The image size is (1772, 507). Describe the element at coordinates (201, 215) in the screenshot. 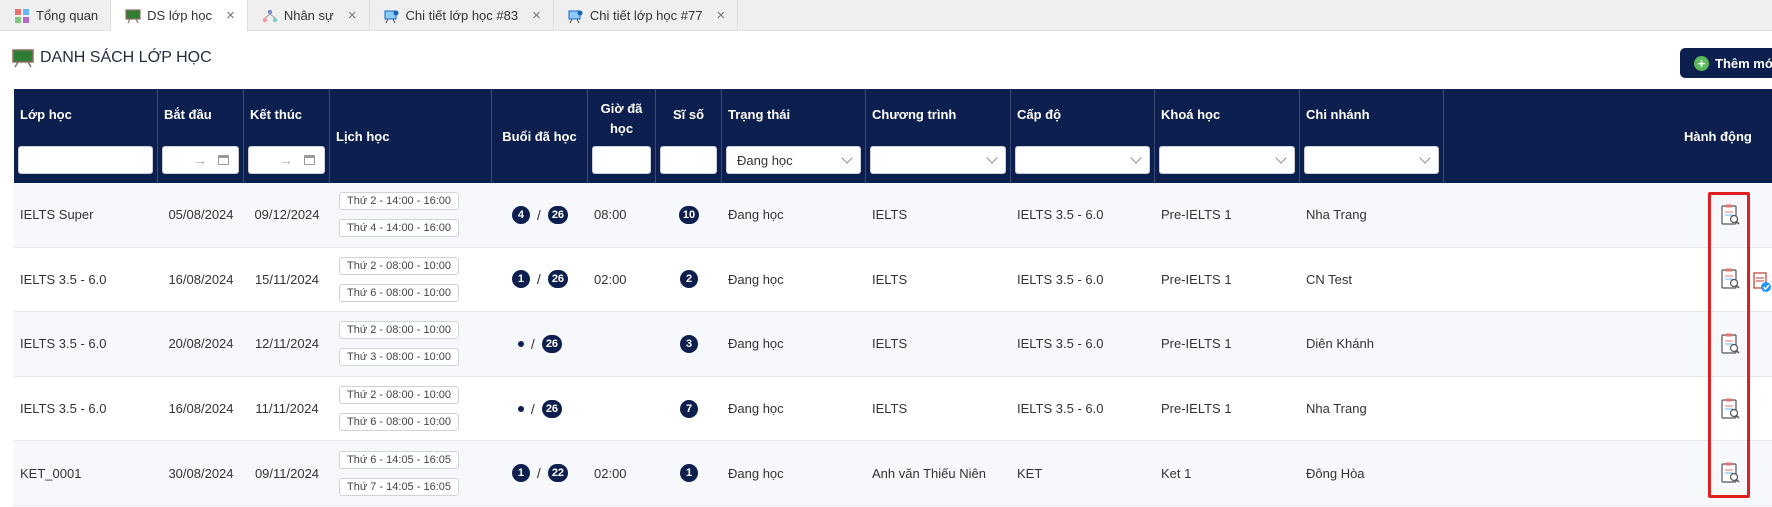

I see `cell-start-date: 05/08/2024` at that location.